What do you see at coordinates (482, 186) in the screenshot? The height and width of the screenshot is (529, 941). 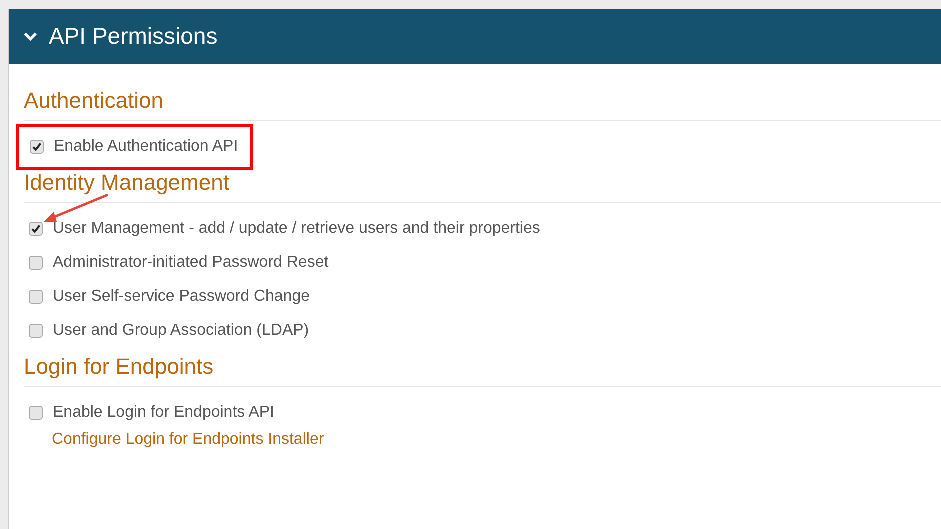 I see `section-heading: Identity Management` at bounding box center [482, 186].